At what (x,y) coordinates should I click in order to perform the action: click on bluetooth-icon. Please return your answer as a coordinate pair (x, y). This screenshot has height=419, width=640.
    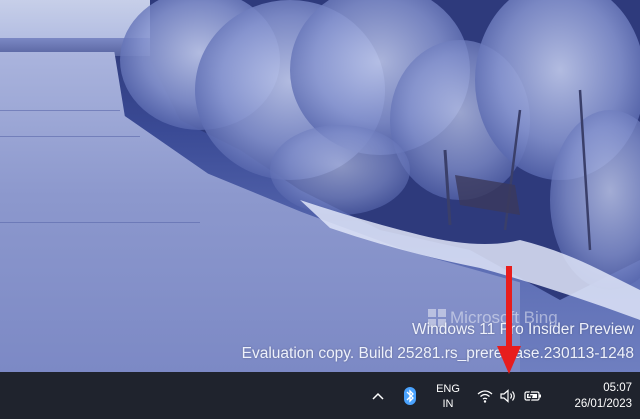
    Looking at the image, I should click on (410, 395).